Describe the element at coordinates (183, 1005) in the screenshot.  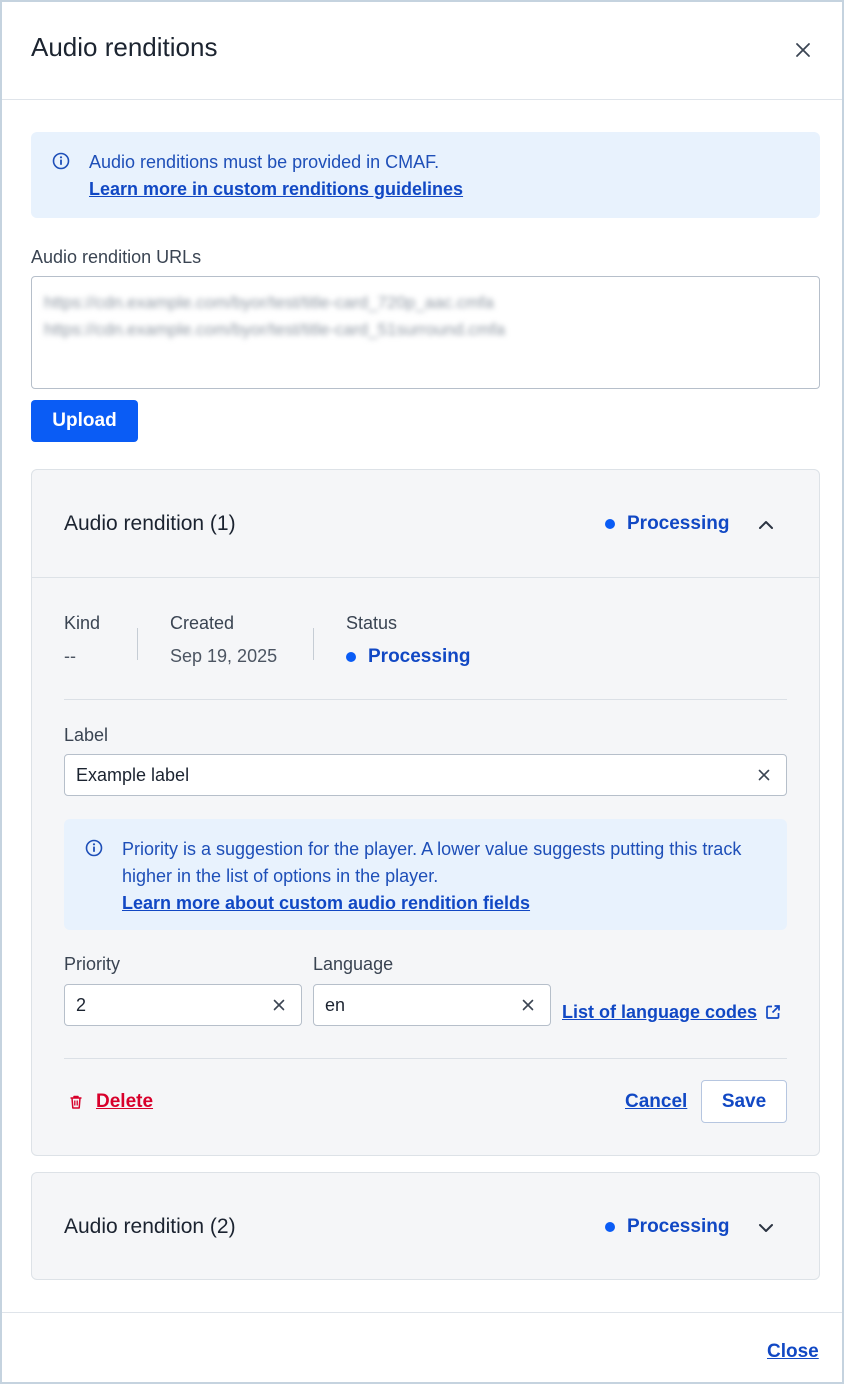
I see `priority-input: 2` at that location.